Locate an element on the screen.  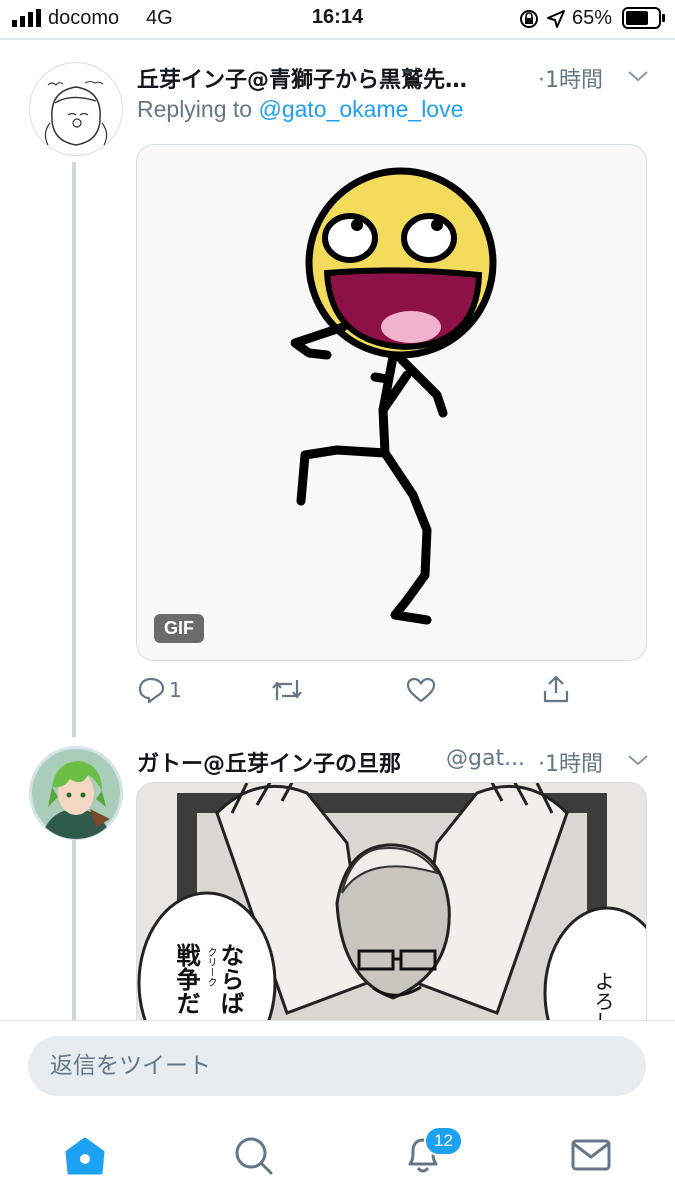
reply-tweet-input: 返信をツイート is located at coordinates (337, 1066).